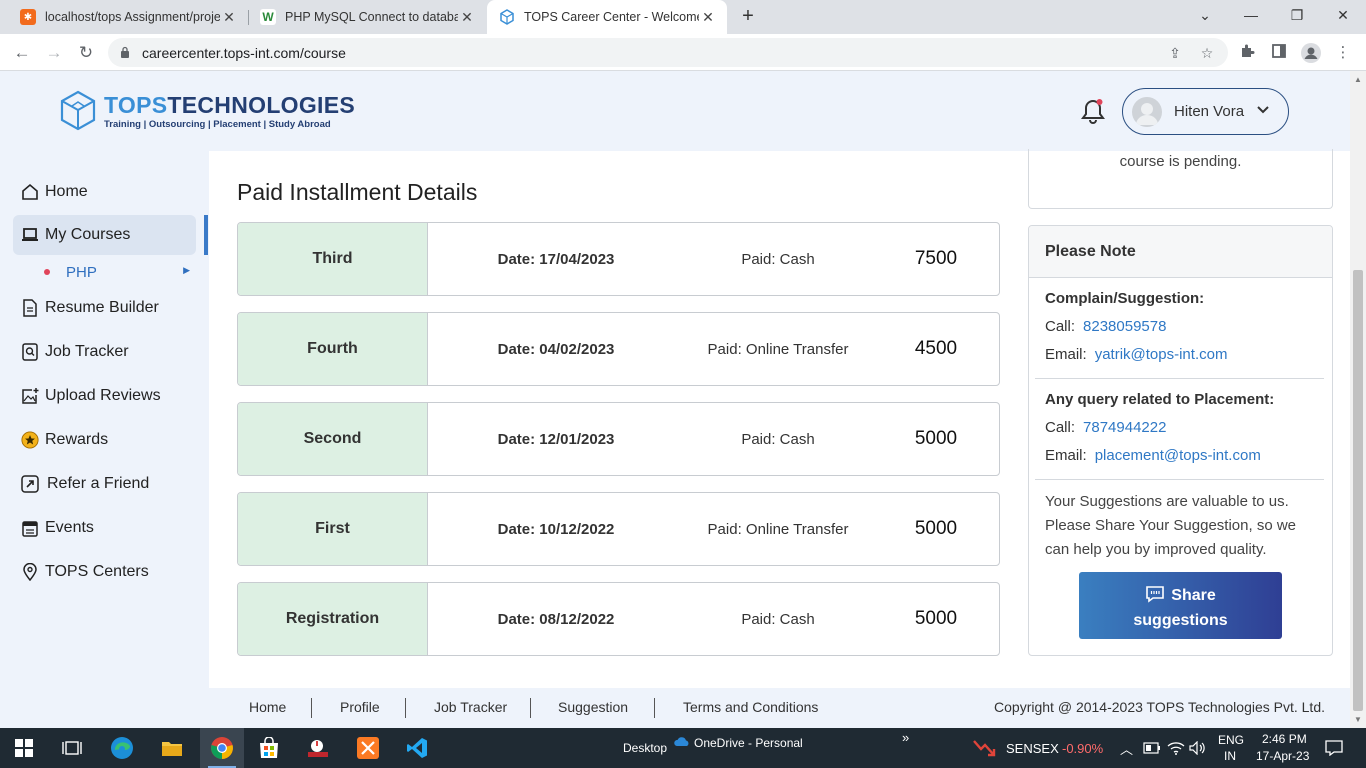  Describe the element at coordinates (1178, 455) in the screenshot. I see `placement-email-link: placement@tops-int.com` at that location.